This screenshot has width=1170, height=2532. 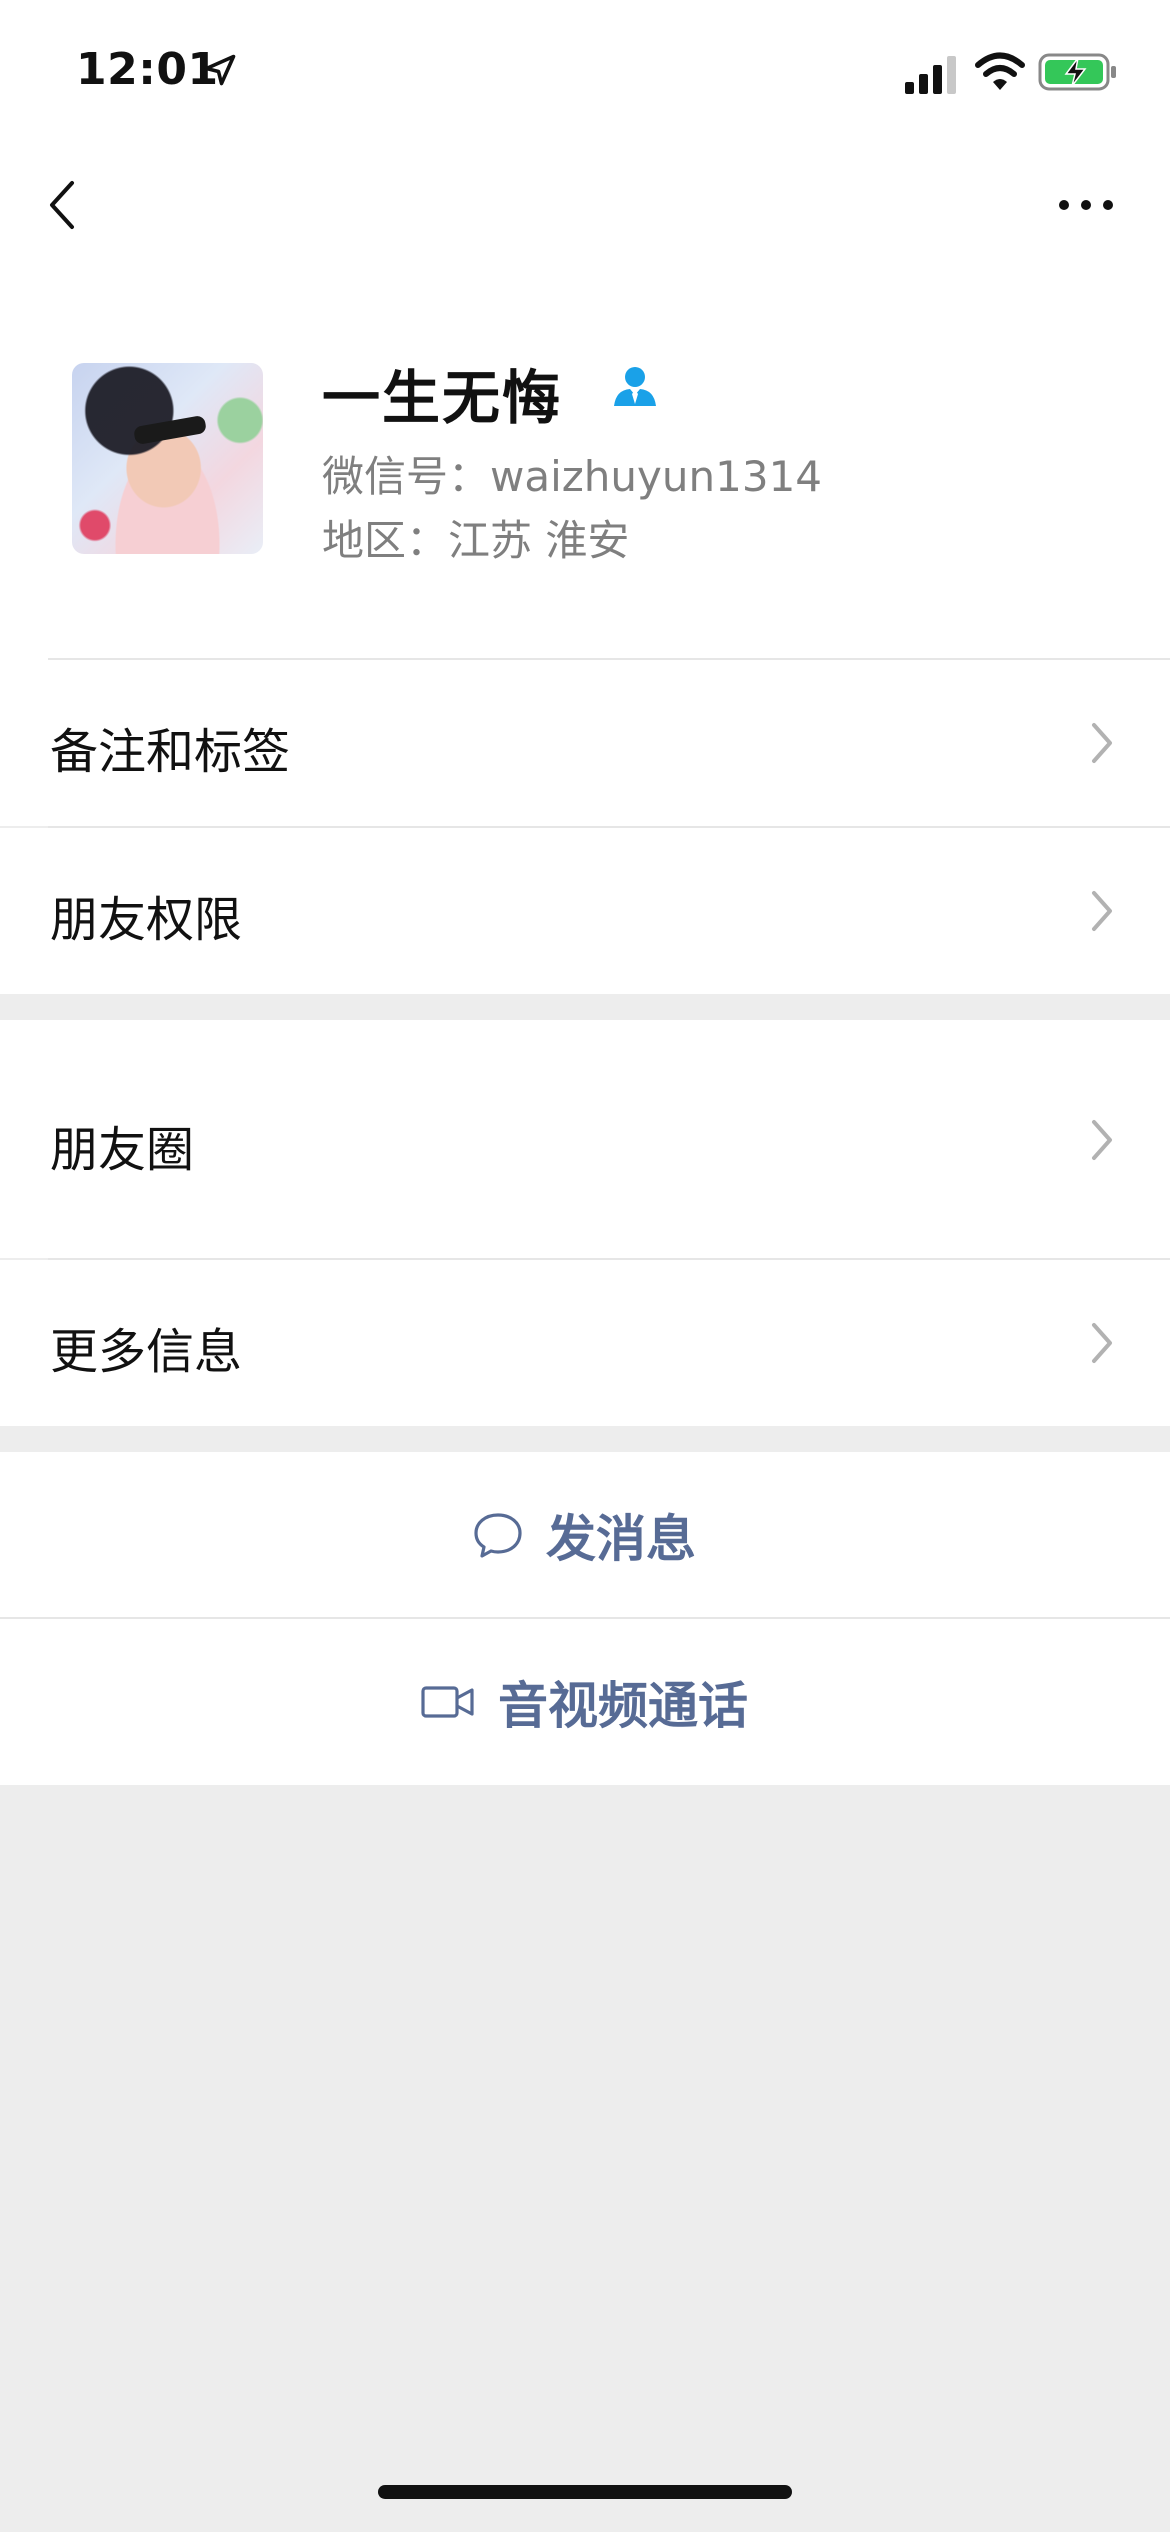 I want to click on send-message-label: 发消息, so click(x=621, y=1539).